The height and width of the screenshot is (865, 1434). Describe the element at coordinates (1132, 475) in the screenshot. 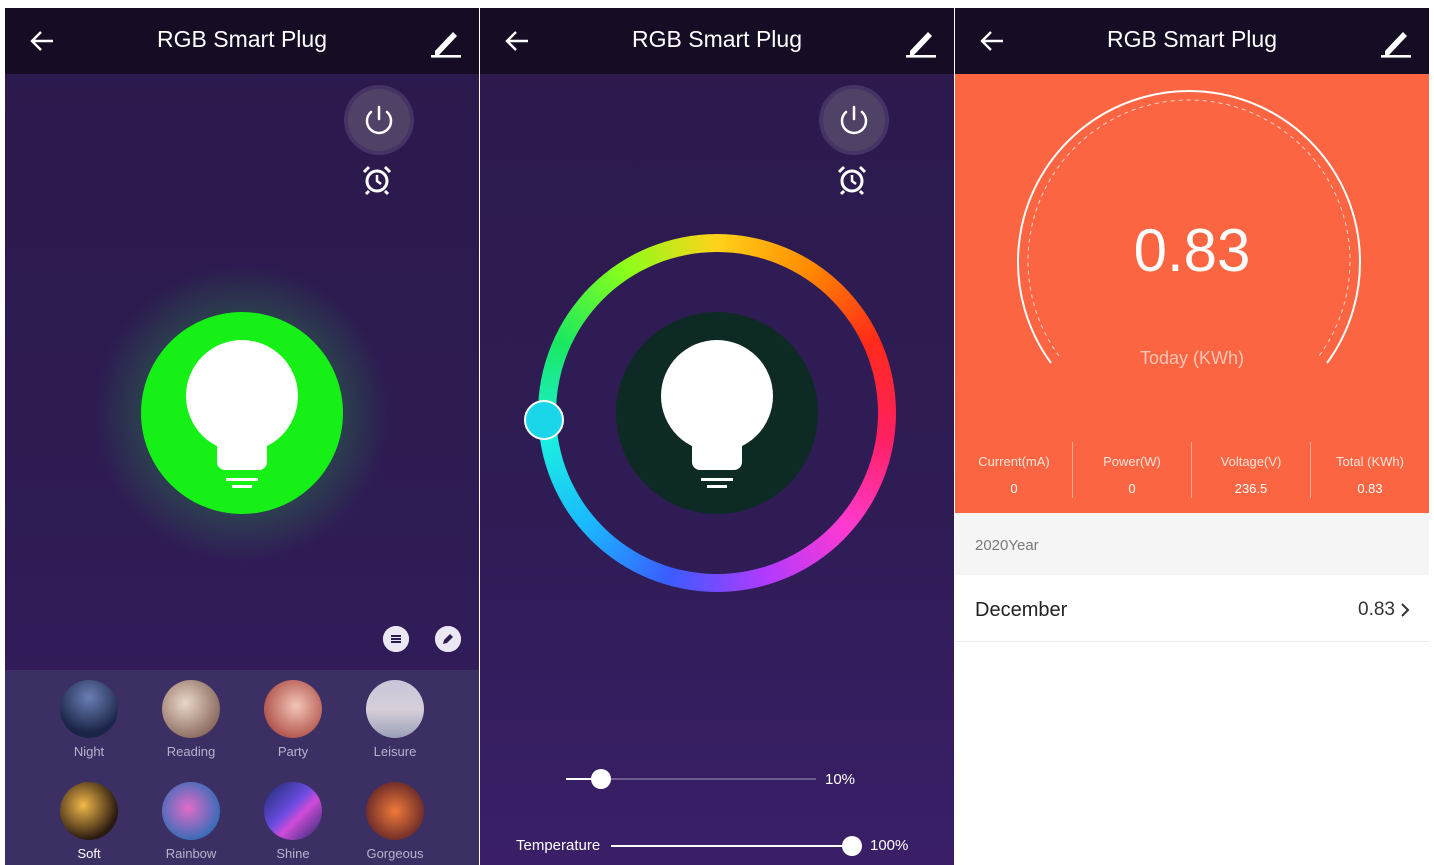

I see `stat-power: Power(W) 0` at that location.